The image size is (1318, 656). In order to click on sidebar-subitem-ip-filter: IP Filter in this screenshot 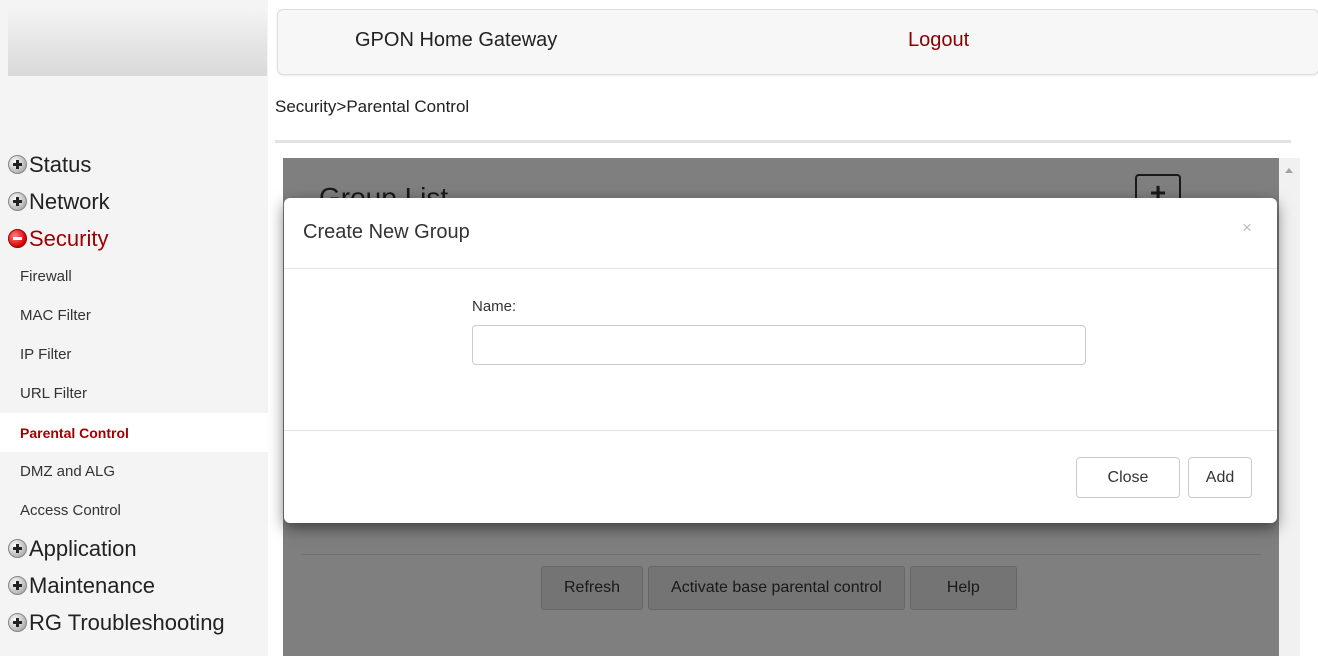, I will do `click(134, 354)`.